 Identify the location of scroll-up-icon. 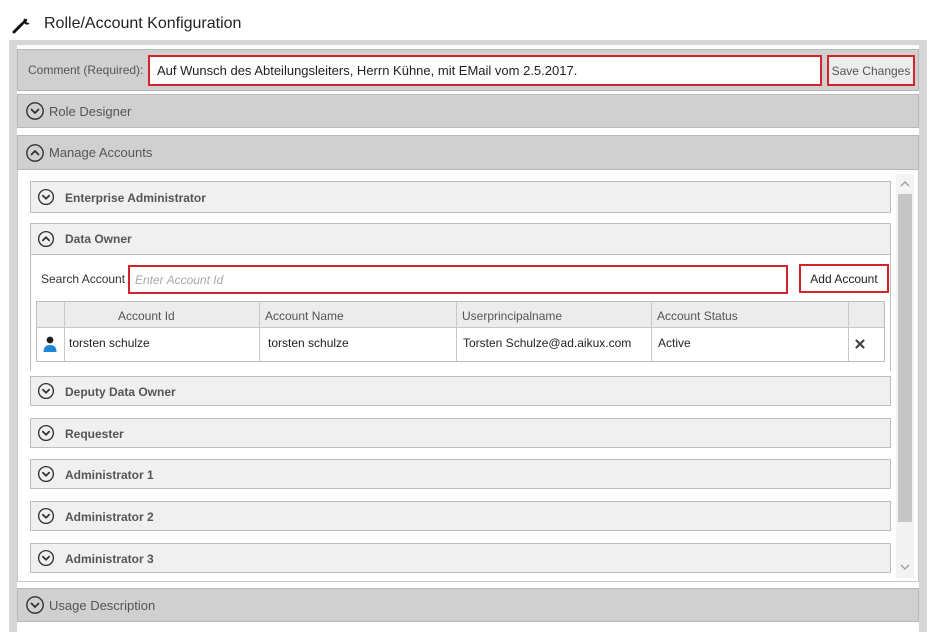
(905, 184).